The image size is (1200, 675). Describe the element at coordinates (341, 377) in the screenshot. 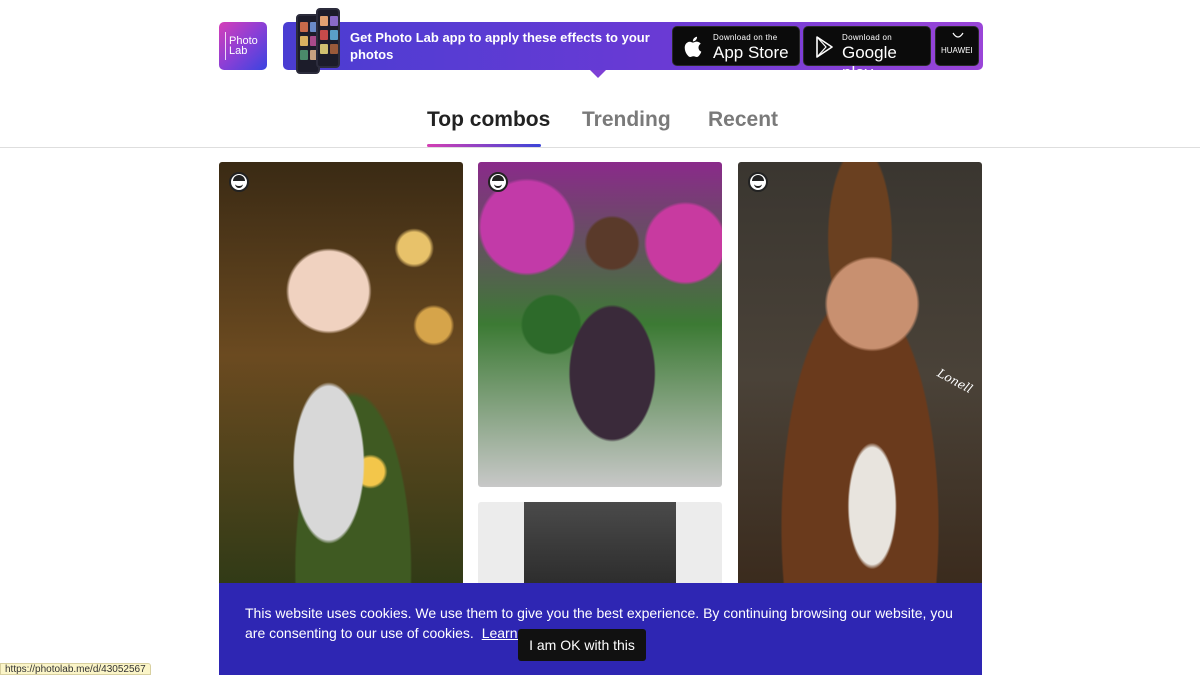

I see `combo-card-woman-candles` at that location.